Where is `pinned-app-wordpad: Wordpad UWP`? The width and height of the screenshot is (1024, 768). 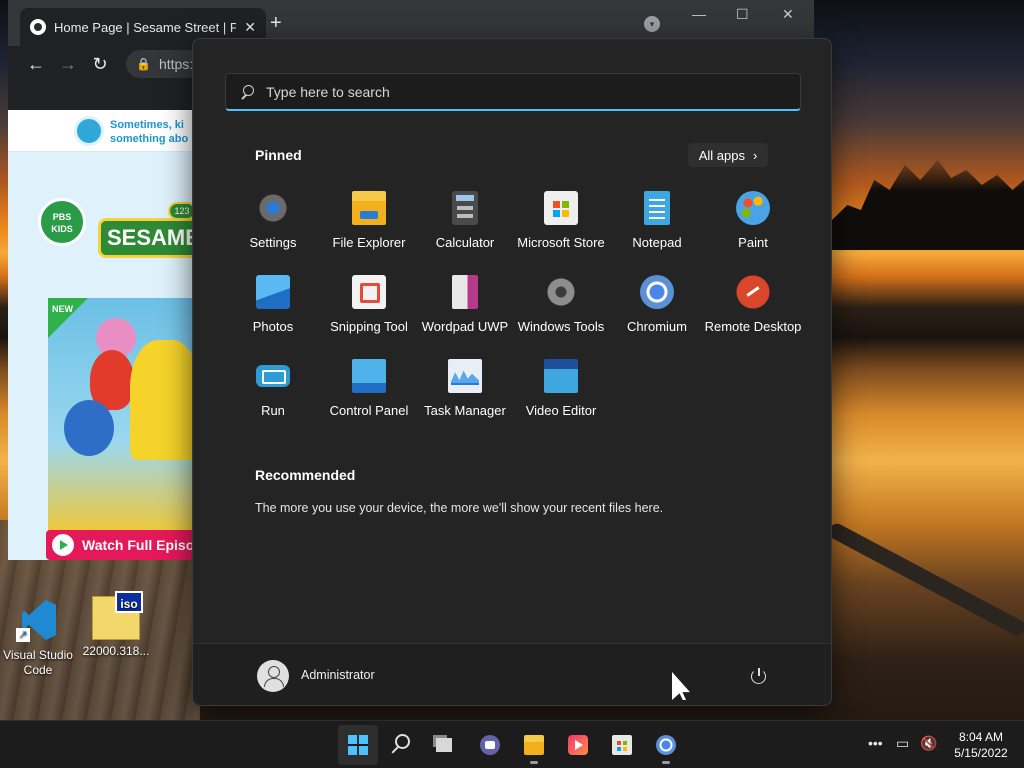
pinned-app-wordpad: Wordpad UWP is located at coordinates (465, 311).